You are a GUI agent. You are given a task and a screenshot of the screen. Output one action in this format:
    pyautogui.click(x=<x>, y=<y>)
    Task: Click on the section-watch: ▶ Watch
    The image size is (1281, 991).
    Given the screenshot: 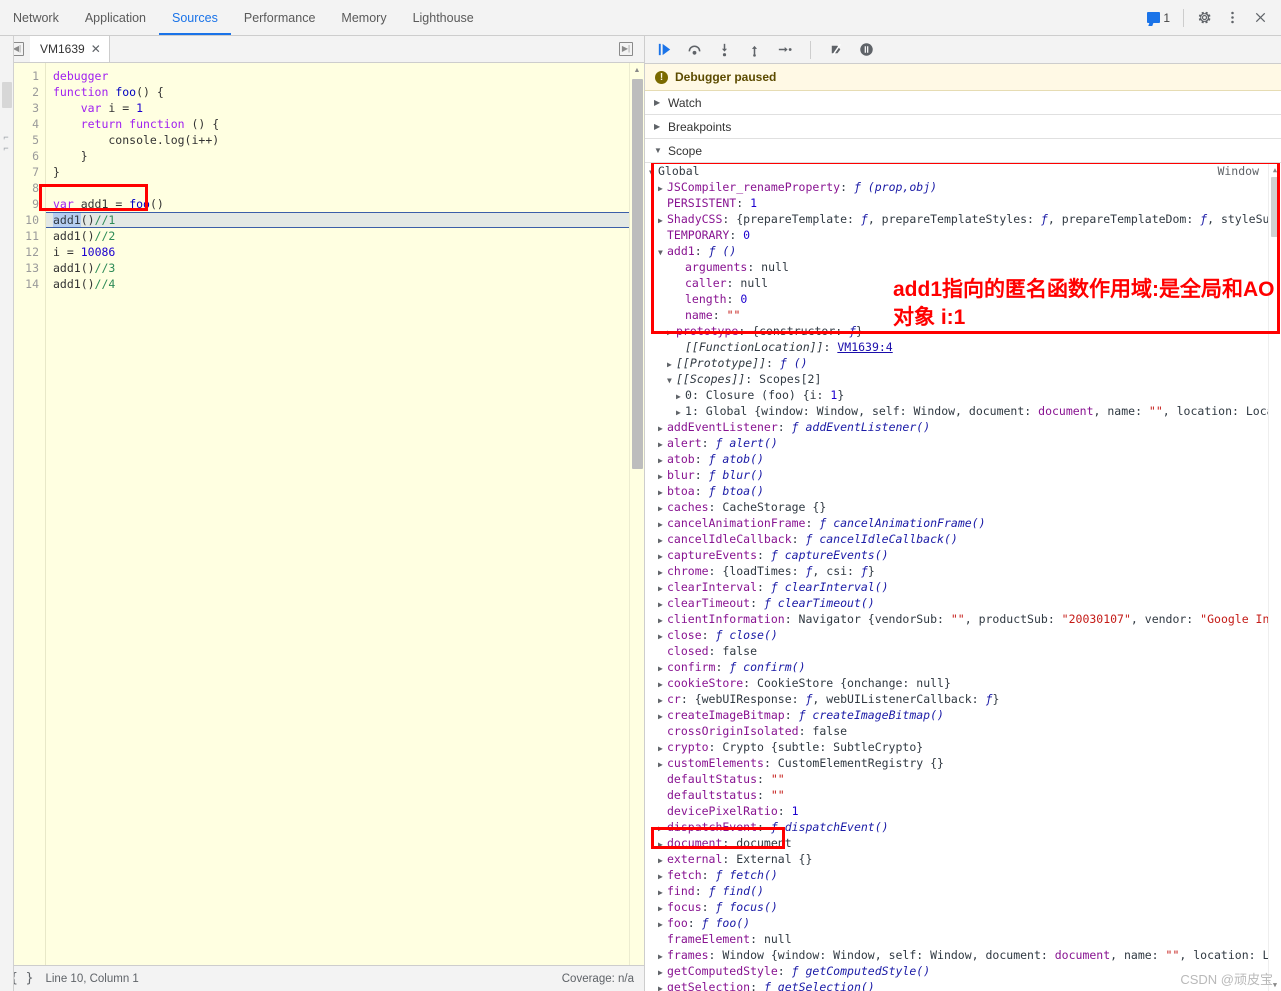 What is the action you would take?
    pyautogui.click(x=963, y=103)
    